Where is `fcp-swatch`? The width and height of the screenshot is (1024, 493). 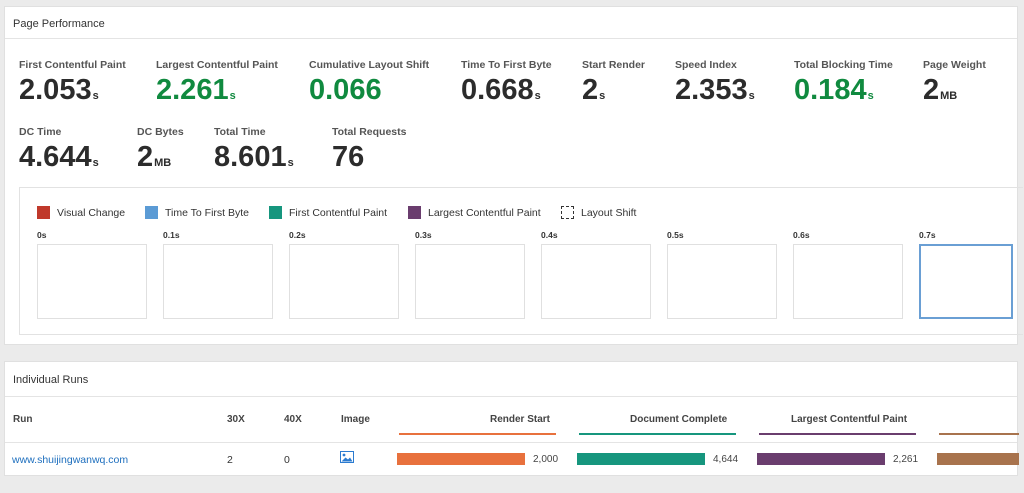
fcp-swatch is located at coordinates (275, 212).